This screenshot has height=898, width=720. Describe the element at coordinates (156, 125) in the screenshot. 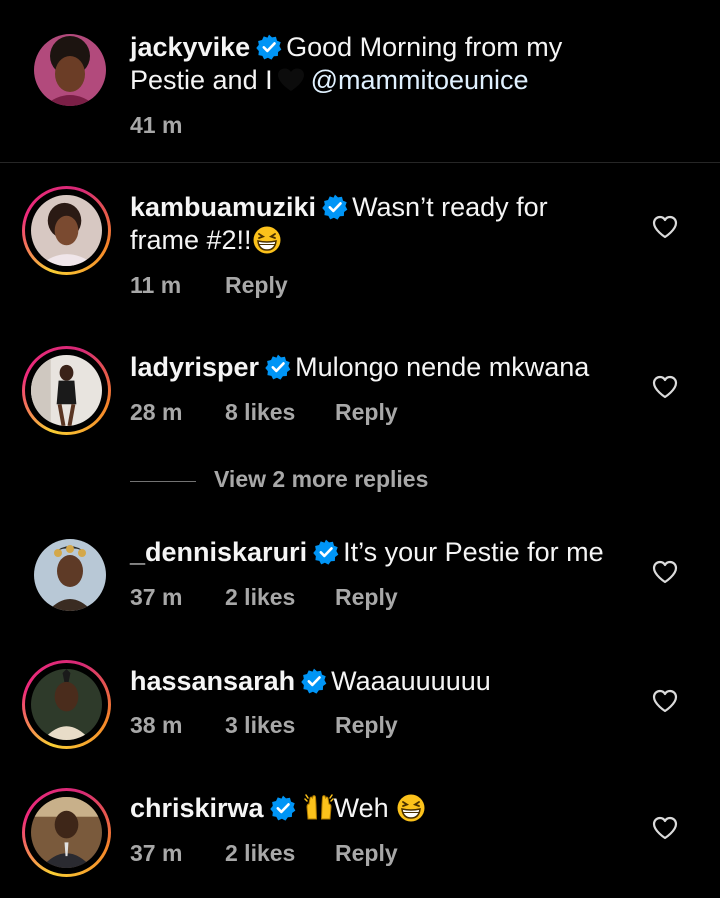

I see `timestamp: 41 m` at that location.